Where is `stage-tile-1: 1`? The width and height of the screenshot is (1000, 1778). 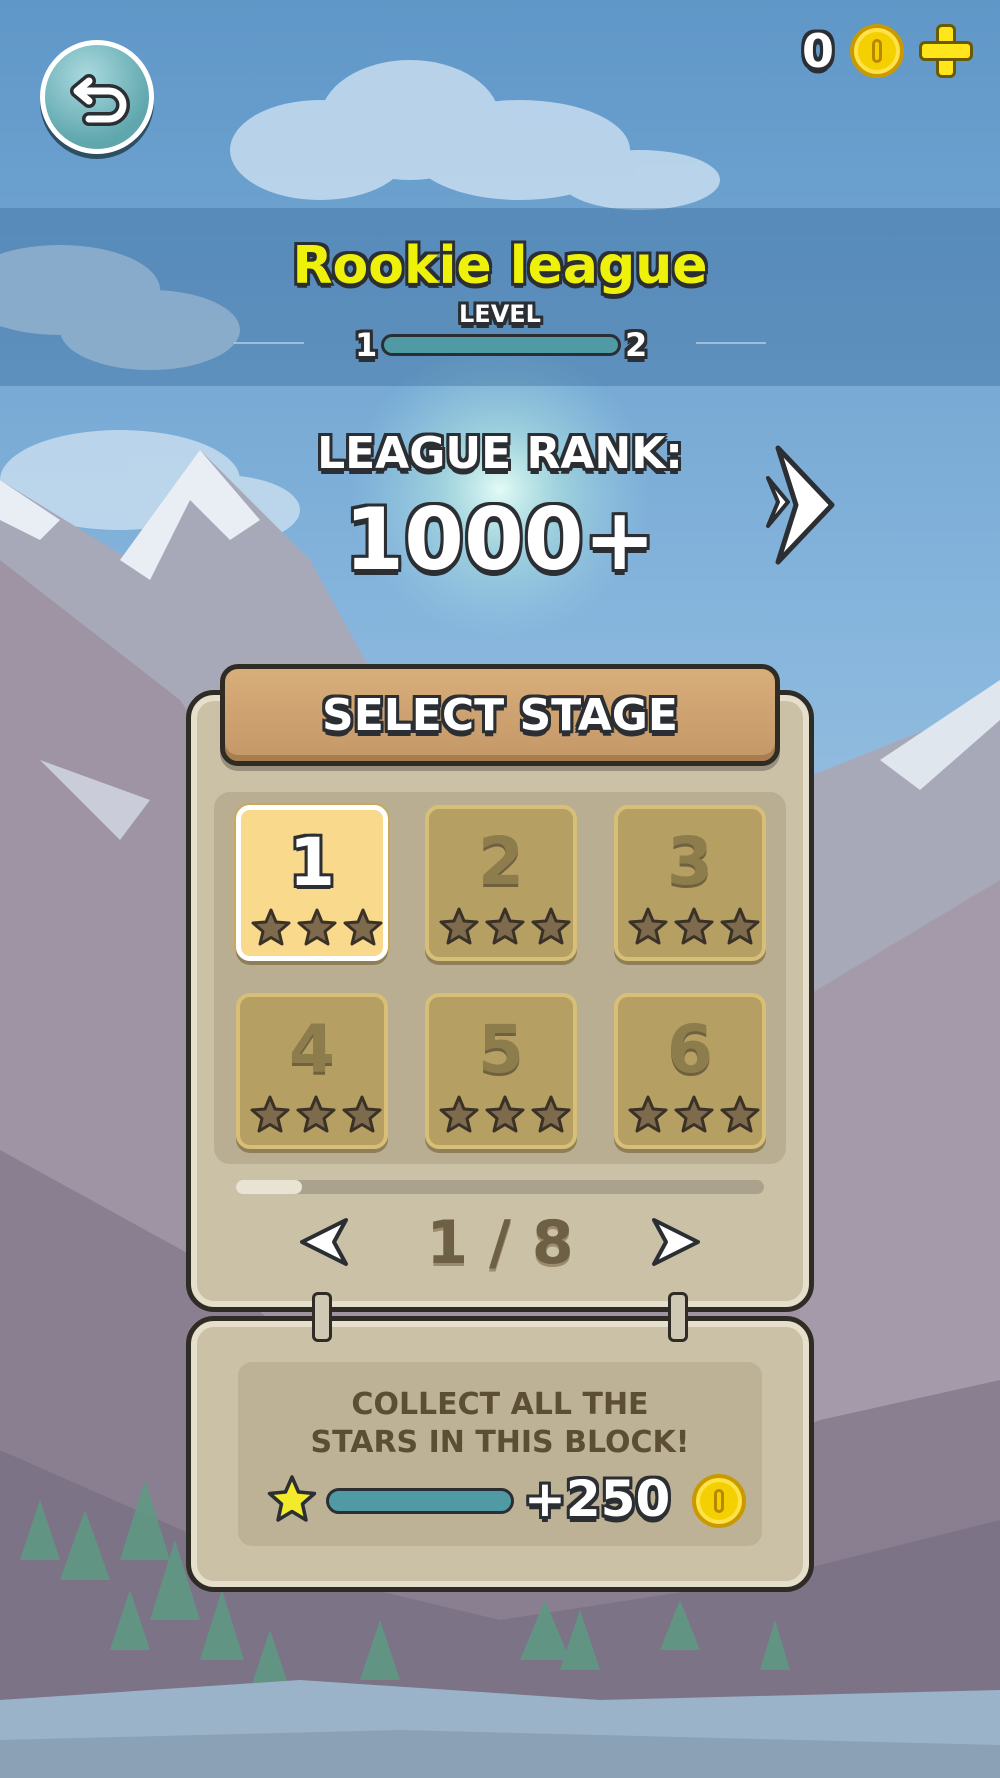
stage-tile-1: 1 is located at coordinates (312, 883).